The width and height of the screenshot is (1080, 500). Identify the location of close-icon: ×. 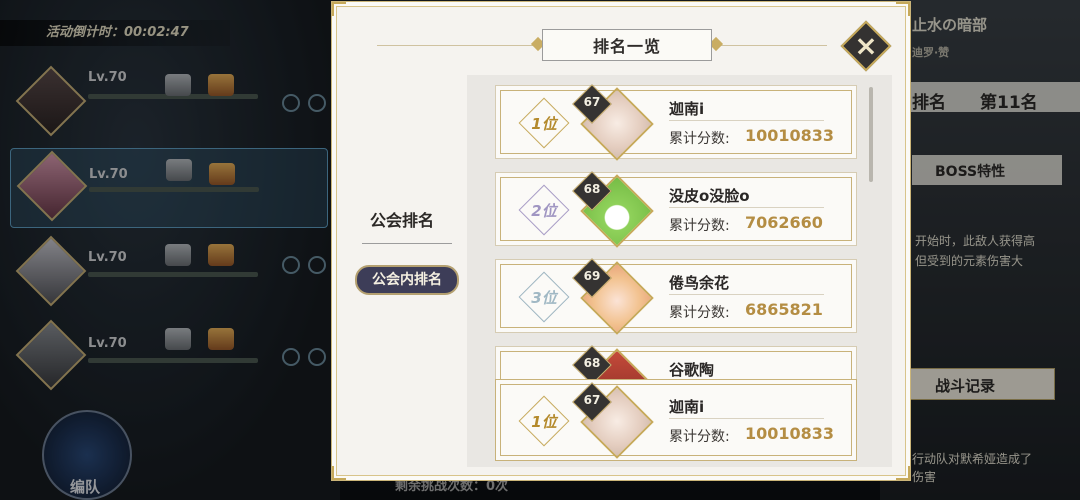
(866, 45).